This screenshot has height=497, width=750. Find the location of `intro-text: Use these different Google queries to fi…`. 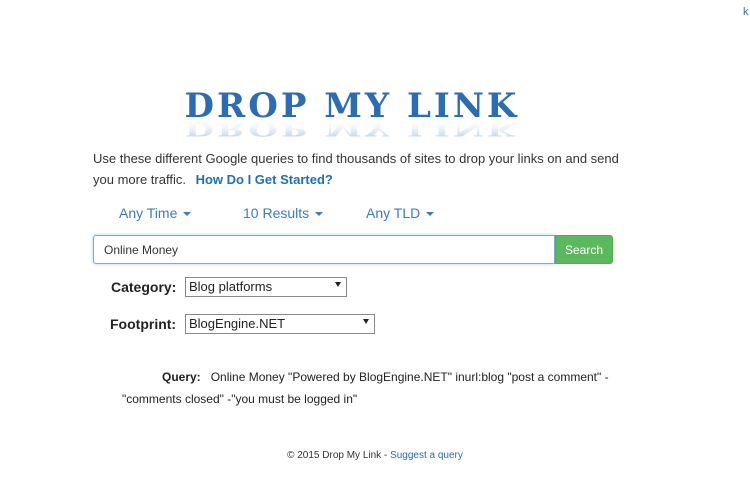

intro-text: Use these different Google queries to fi… is located at coordinates (356, 169).